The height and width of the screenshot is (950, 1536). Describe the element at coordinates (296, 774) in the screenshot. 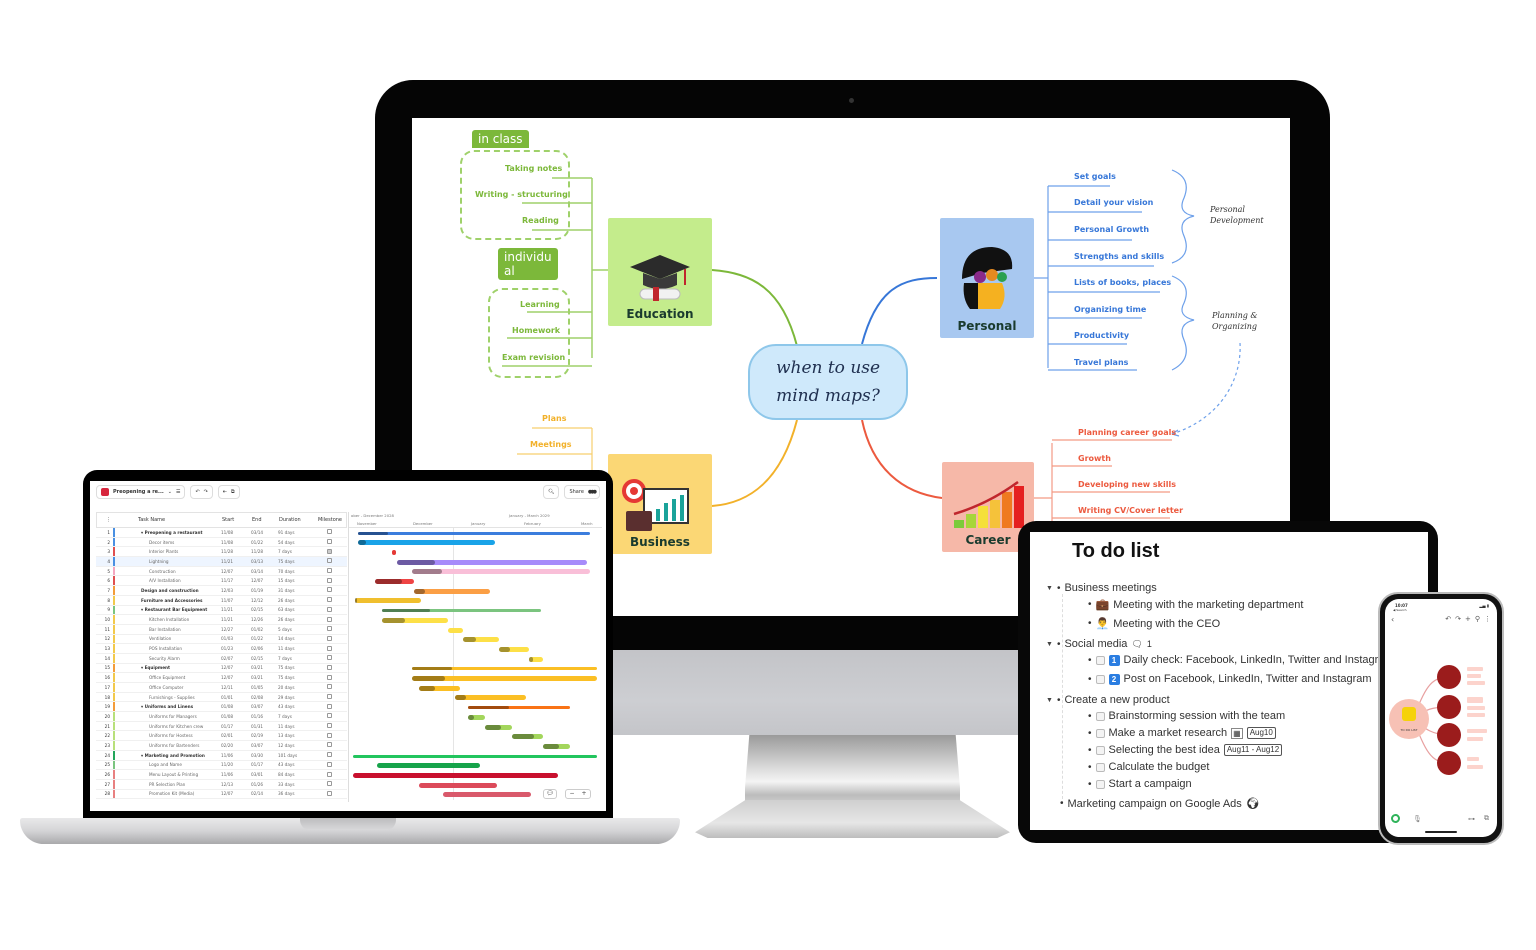

I see `task-duration: 84 days` at that location.